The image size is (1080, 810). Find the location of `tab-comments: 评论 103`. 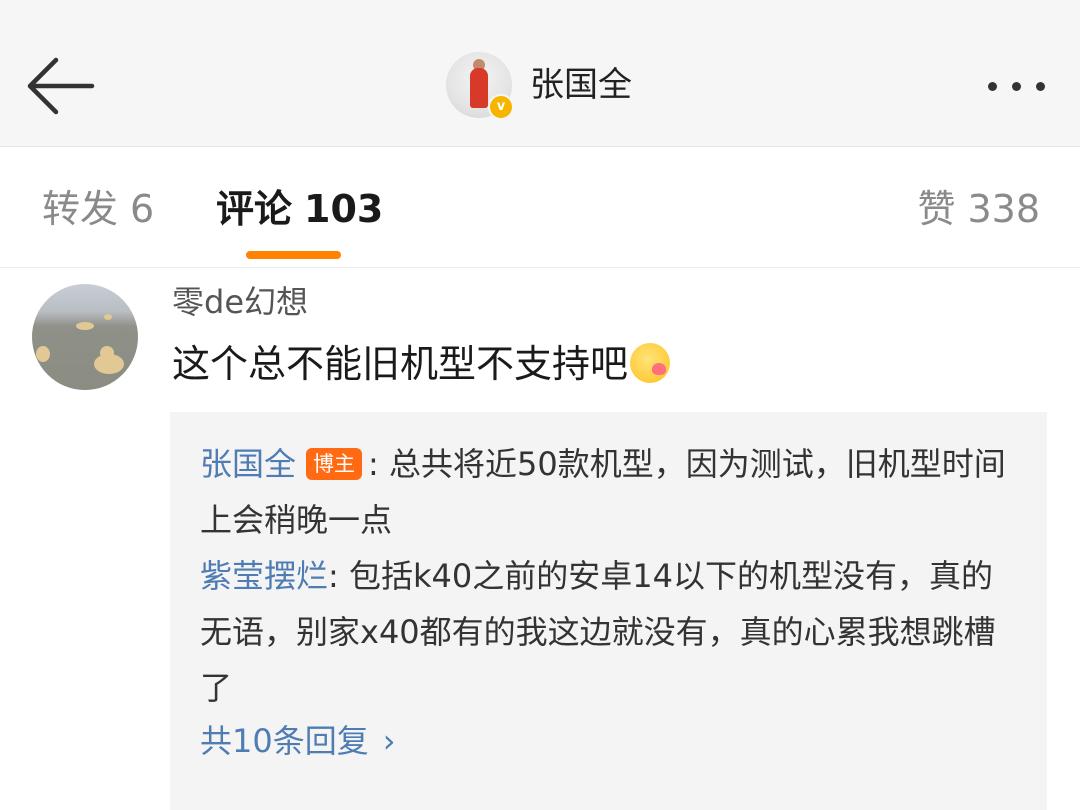

tab-comments: 评论 103 is located at coordinates (299, 209).